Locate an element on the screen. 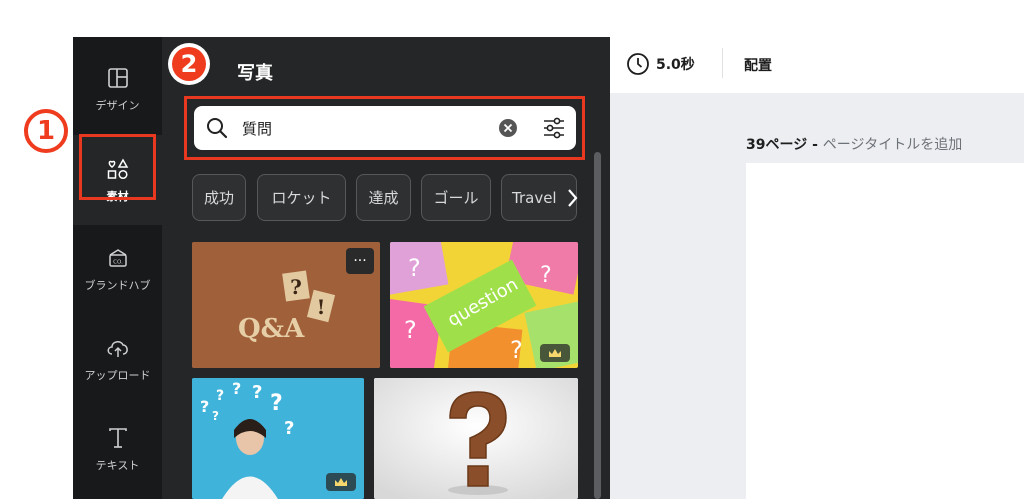 This screenshot has height=499, width=1024. chip-achievement: 達成 is located at coordinates (383, 197).